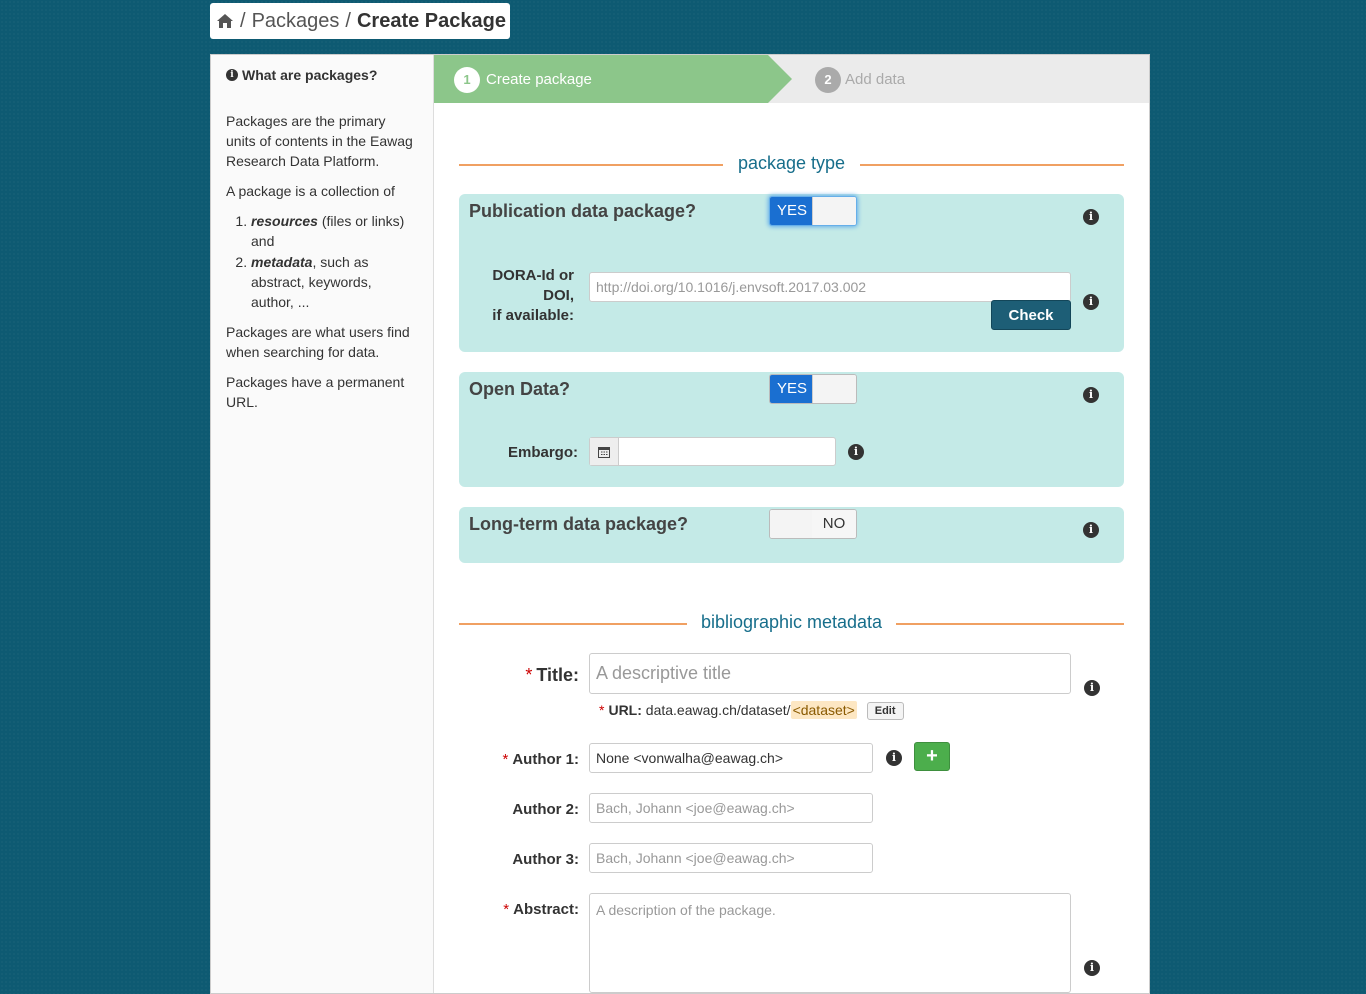 This screenshot has height=994, width=1366. Describe the element at coordinates (718, 710) in the screenshot. I see `url-base: data.eawag.ch/dataset/` at that location.